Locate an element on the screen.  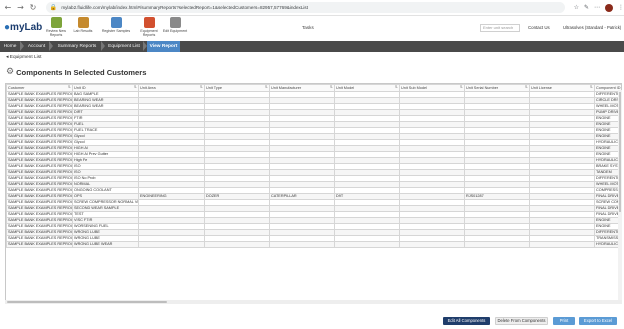
column-header-label: Unit Manufacturer is located at coordinates (286, 87).